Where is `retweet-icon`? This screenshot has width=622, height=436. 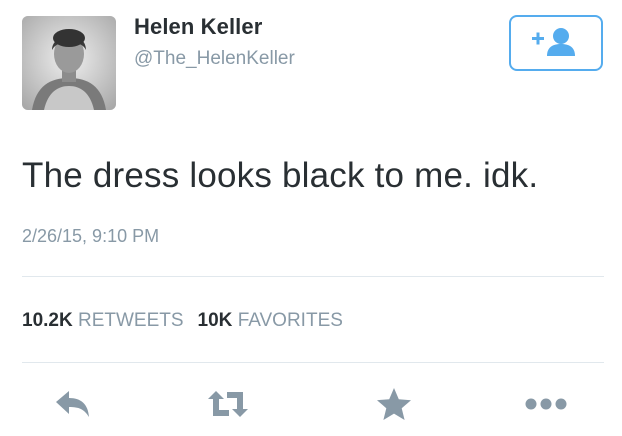 retweet-icon is located at coordinates (228, 406).